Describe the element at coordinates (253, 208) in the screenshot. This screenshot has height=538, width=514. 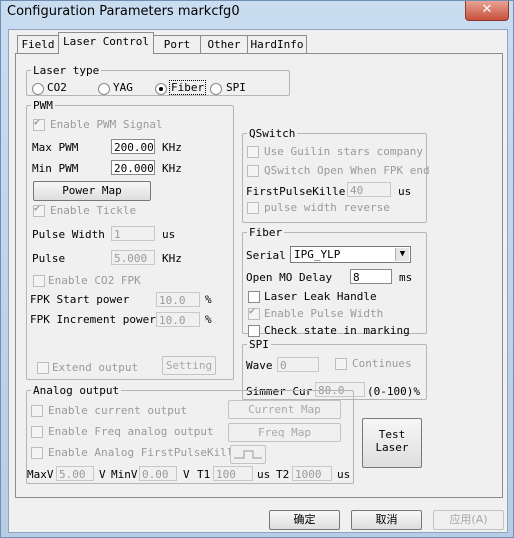
I see `pulse-width-reverse-checkbox` at that location.